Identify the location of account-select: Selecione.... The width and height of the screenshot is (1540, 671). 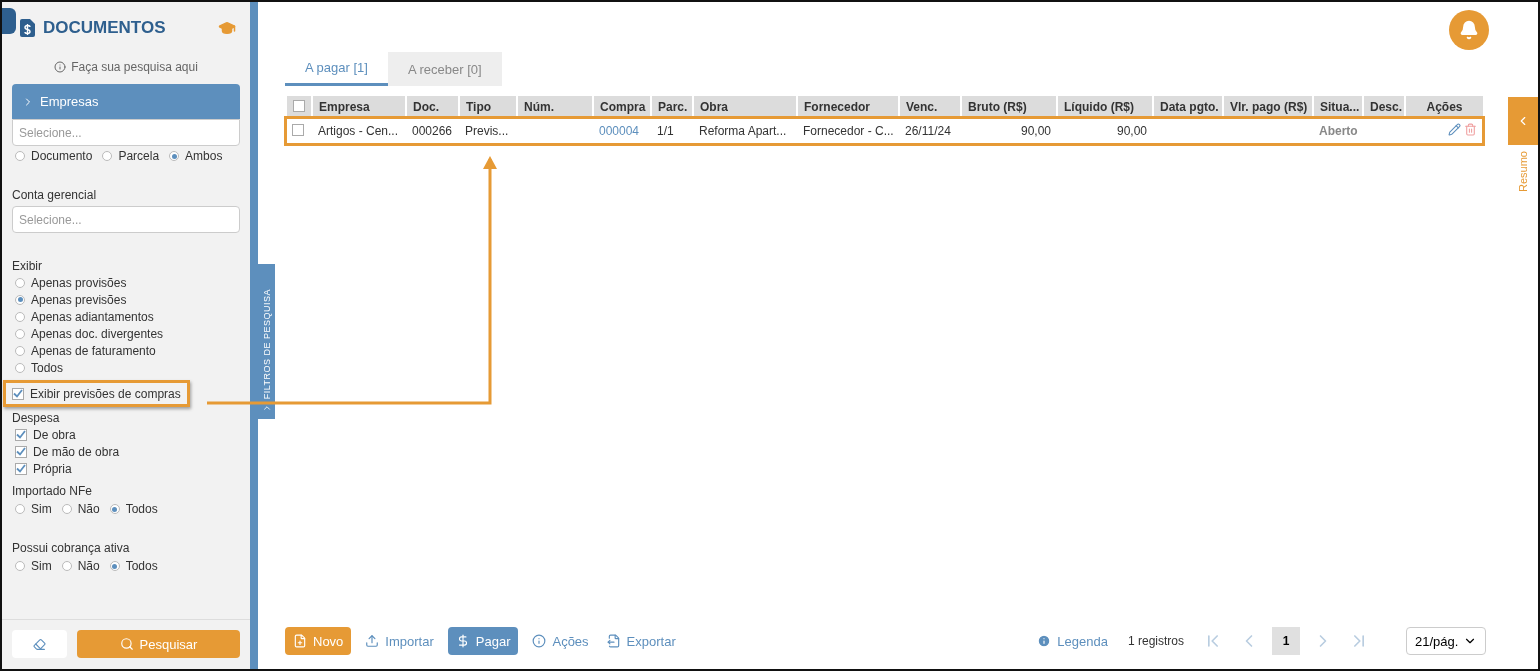
(126, 219).